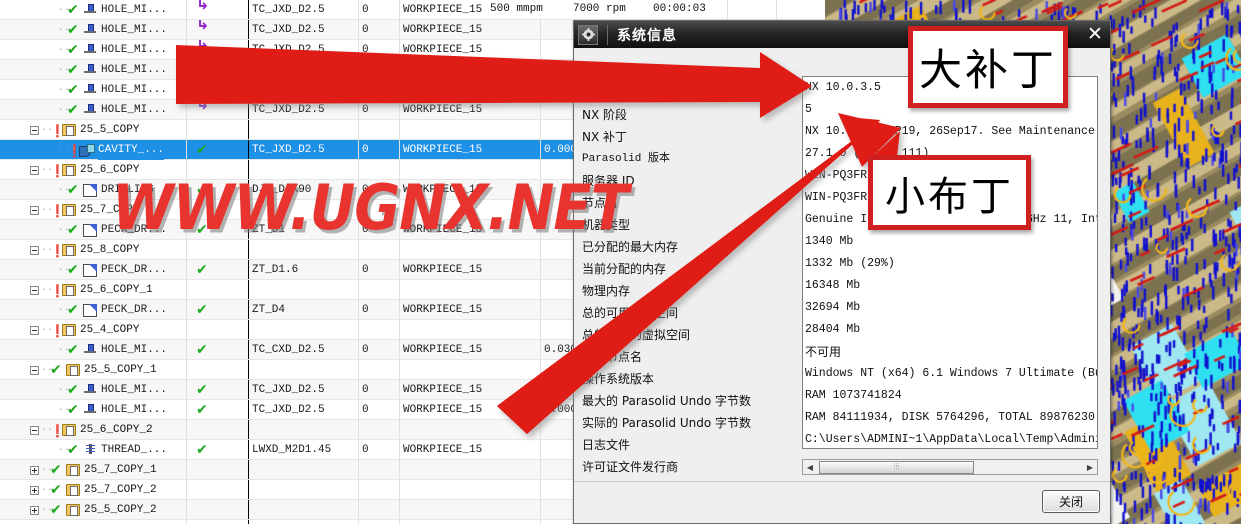 The image size is (1241, 524). I want to click on system-info-label: Parasolid 版本, so click(626, 159).